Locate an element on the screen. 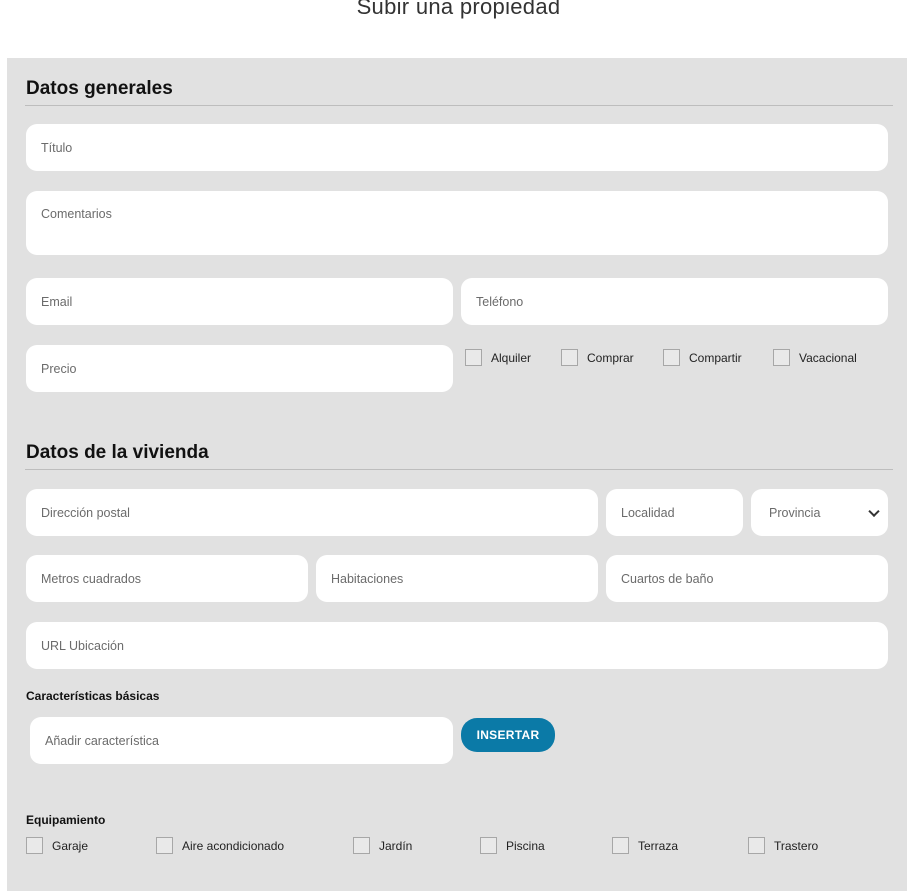  checkbox-label: Compartir is located at coordinates (715, 357).